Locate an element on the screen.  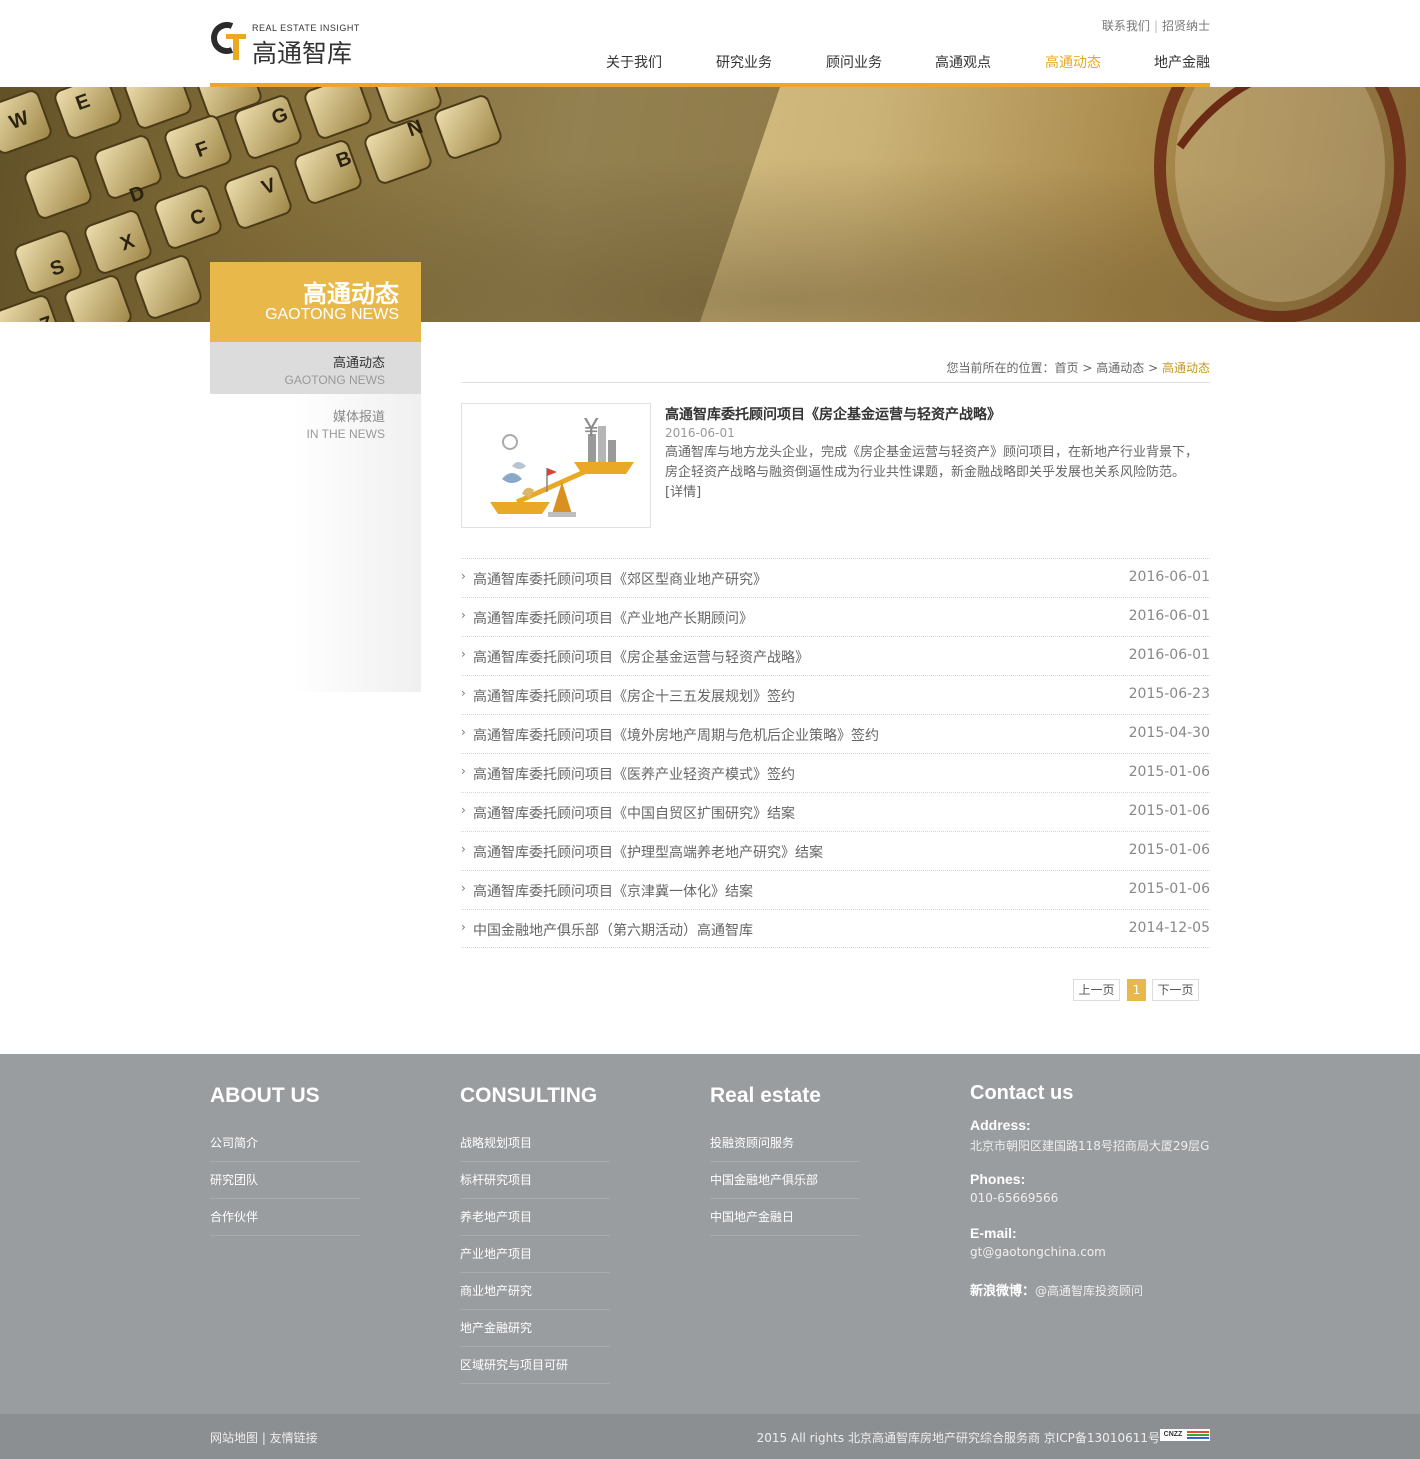
footer-link: 标杆研究项目 is located at coordinates (535, 1180).